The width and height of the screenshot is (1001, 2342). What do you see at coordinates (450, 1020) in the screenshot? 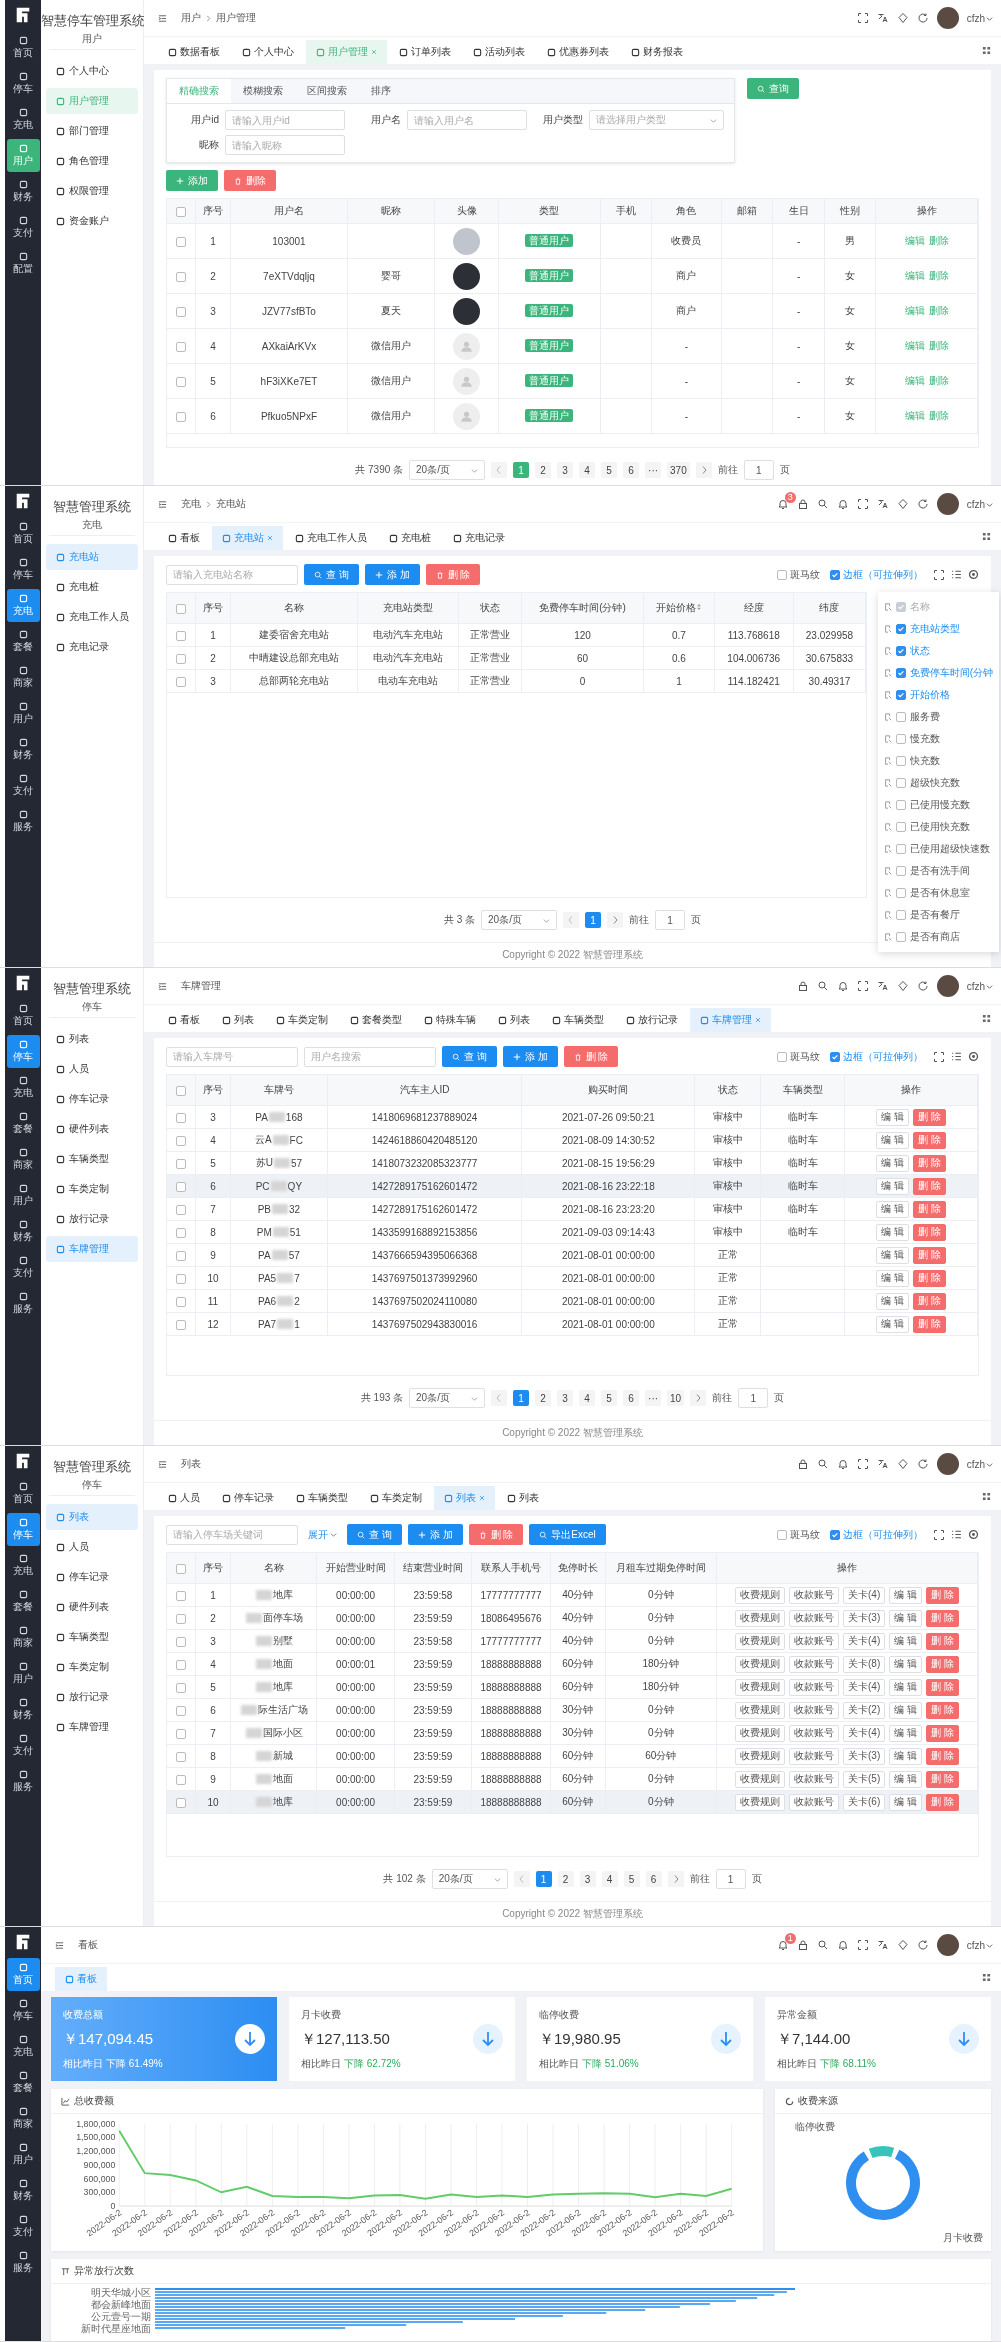
I see `page-tab: 特殊车辆` at bounding box center [450, 1020].